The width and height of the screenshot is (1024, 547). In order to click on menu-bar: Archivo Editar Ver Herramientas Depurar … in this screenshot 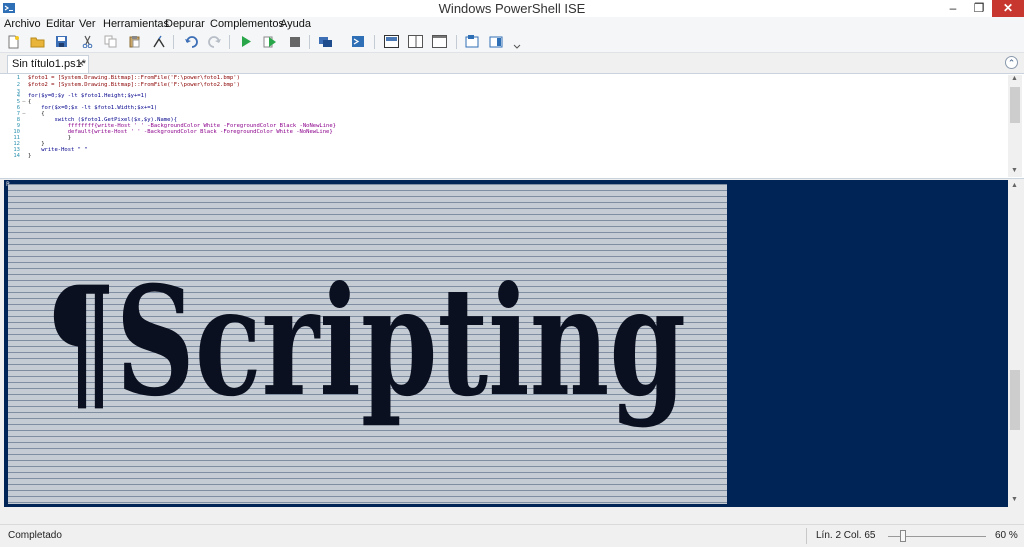, I will do `click(512, 24)`.